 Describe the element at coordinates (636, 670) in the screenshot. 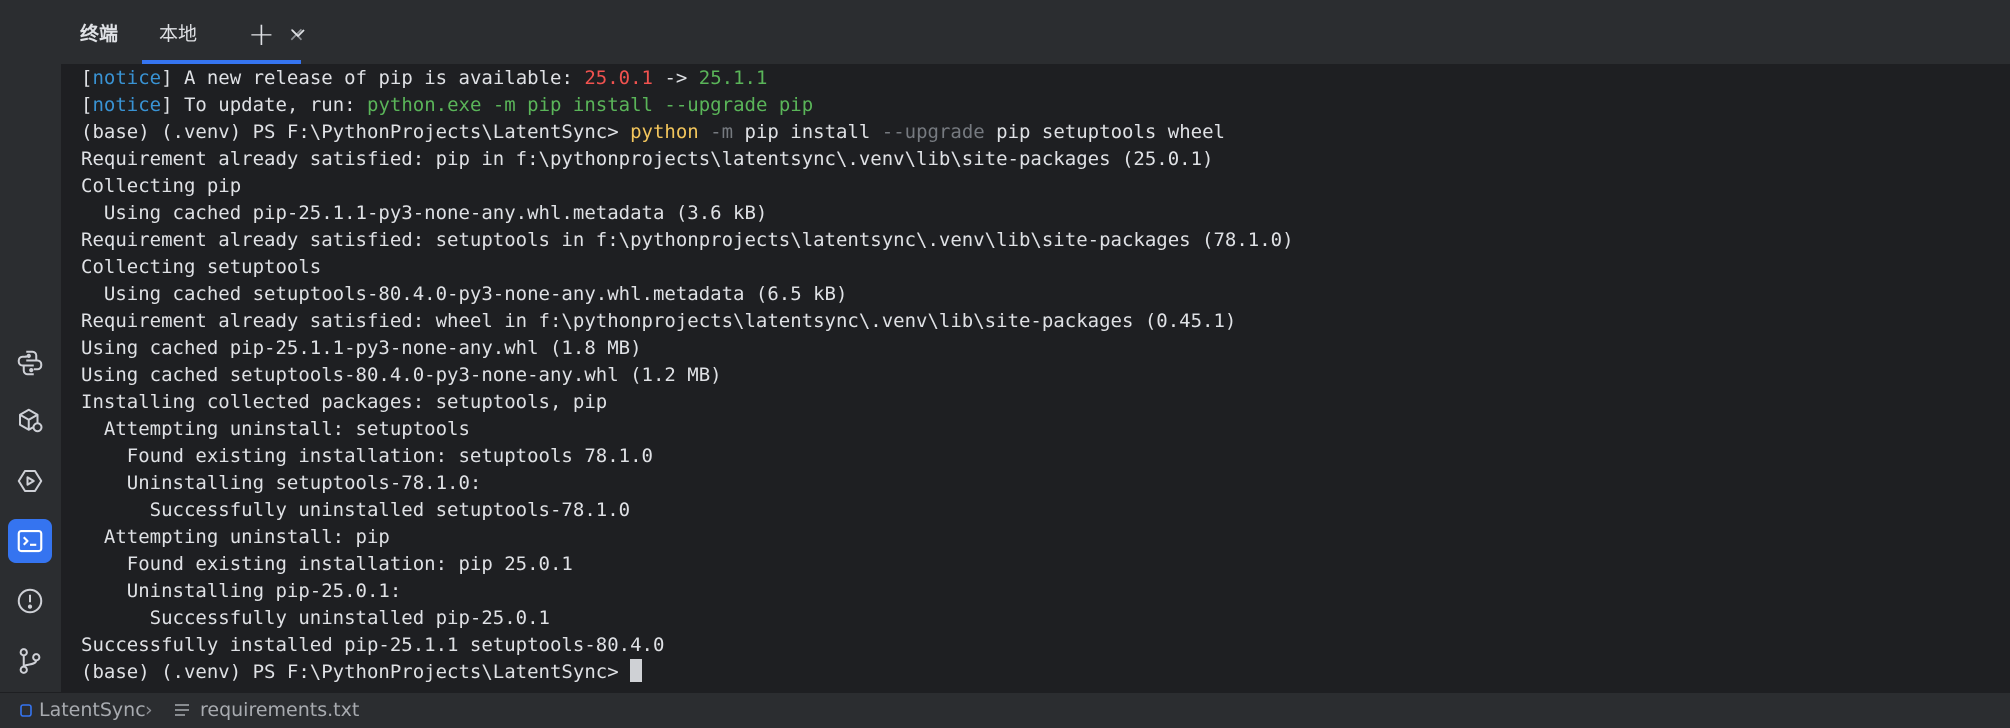

I see `text-cursor` at that location.